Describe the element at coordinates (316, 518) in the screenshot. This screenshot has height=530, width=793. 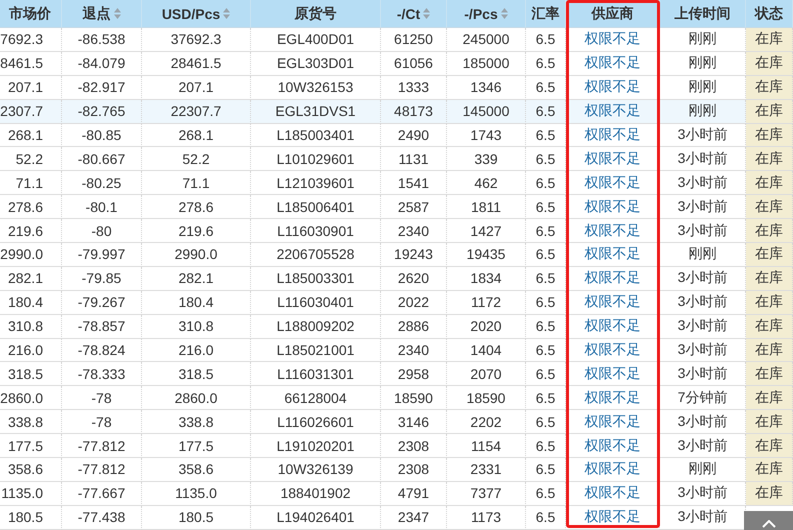
I see `table-cell: L194026401` at that location.